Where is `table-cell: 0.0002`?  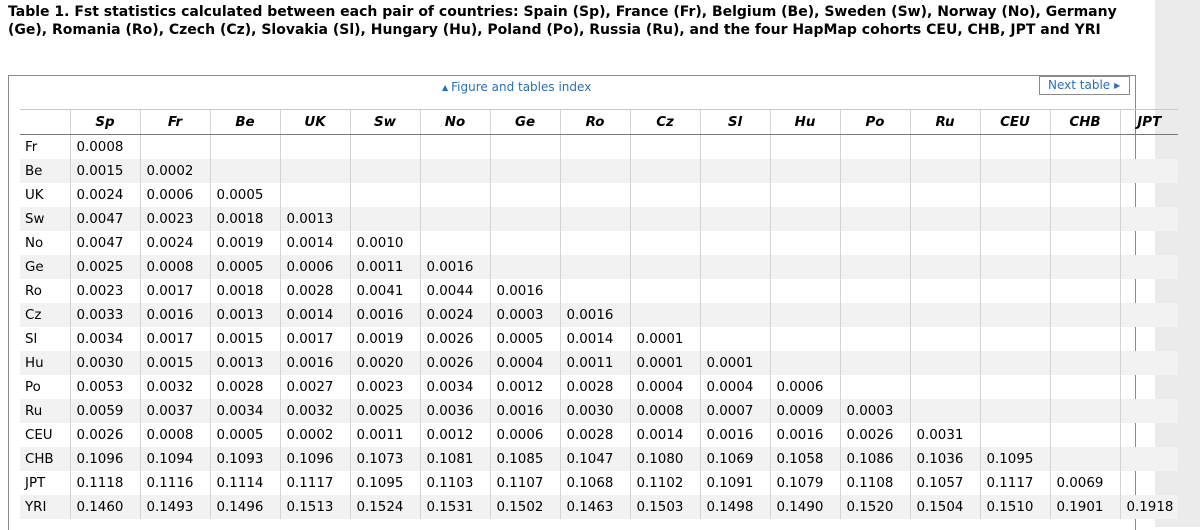
table-cell: 0.0002 is located at coordinates (174, 171).